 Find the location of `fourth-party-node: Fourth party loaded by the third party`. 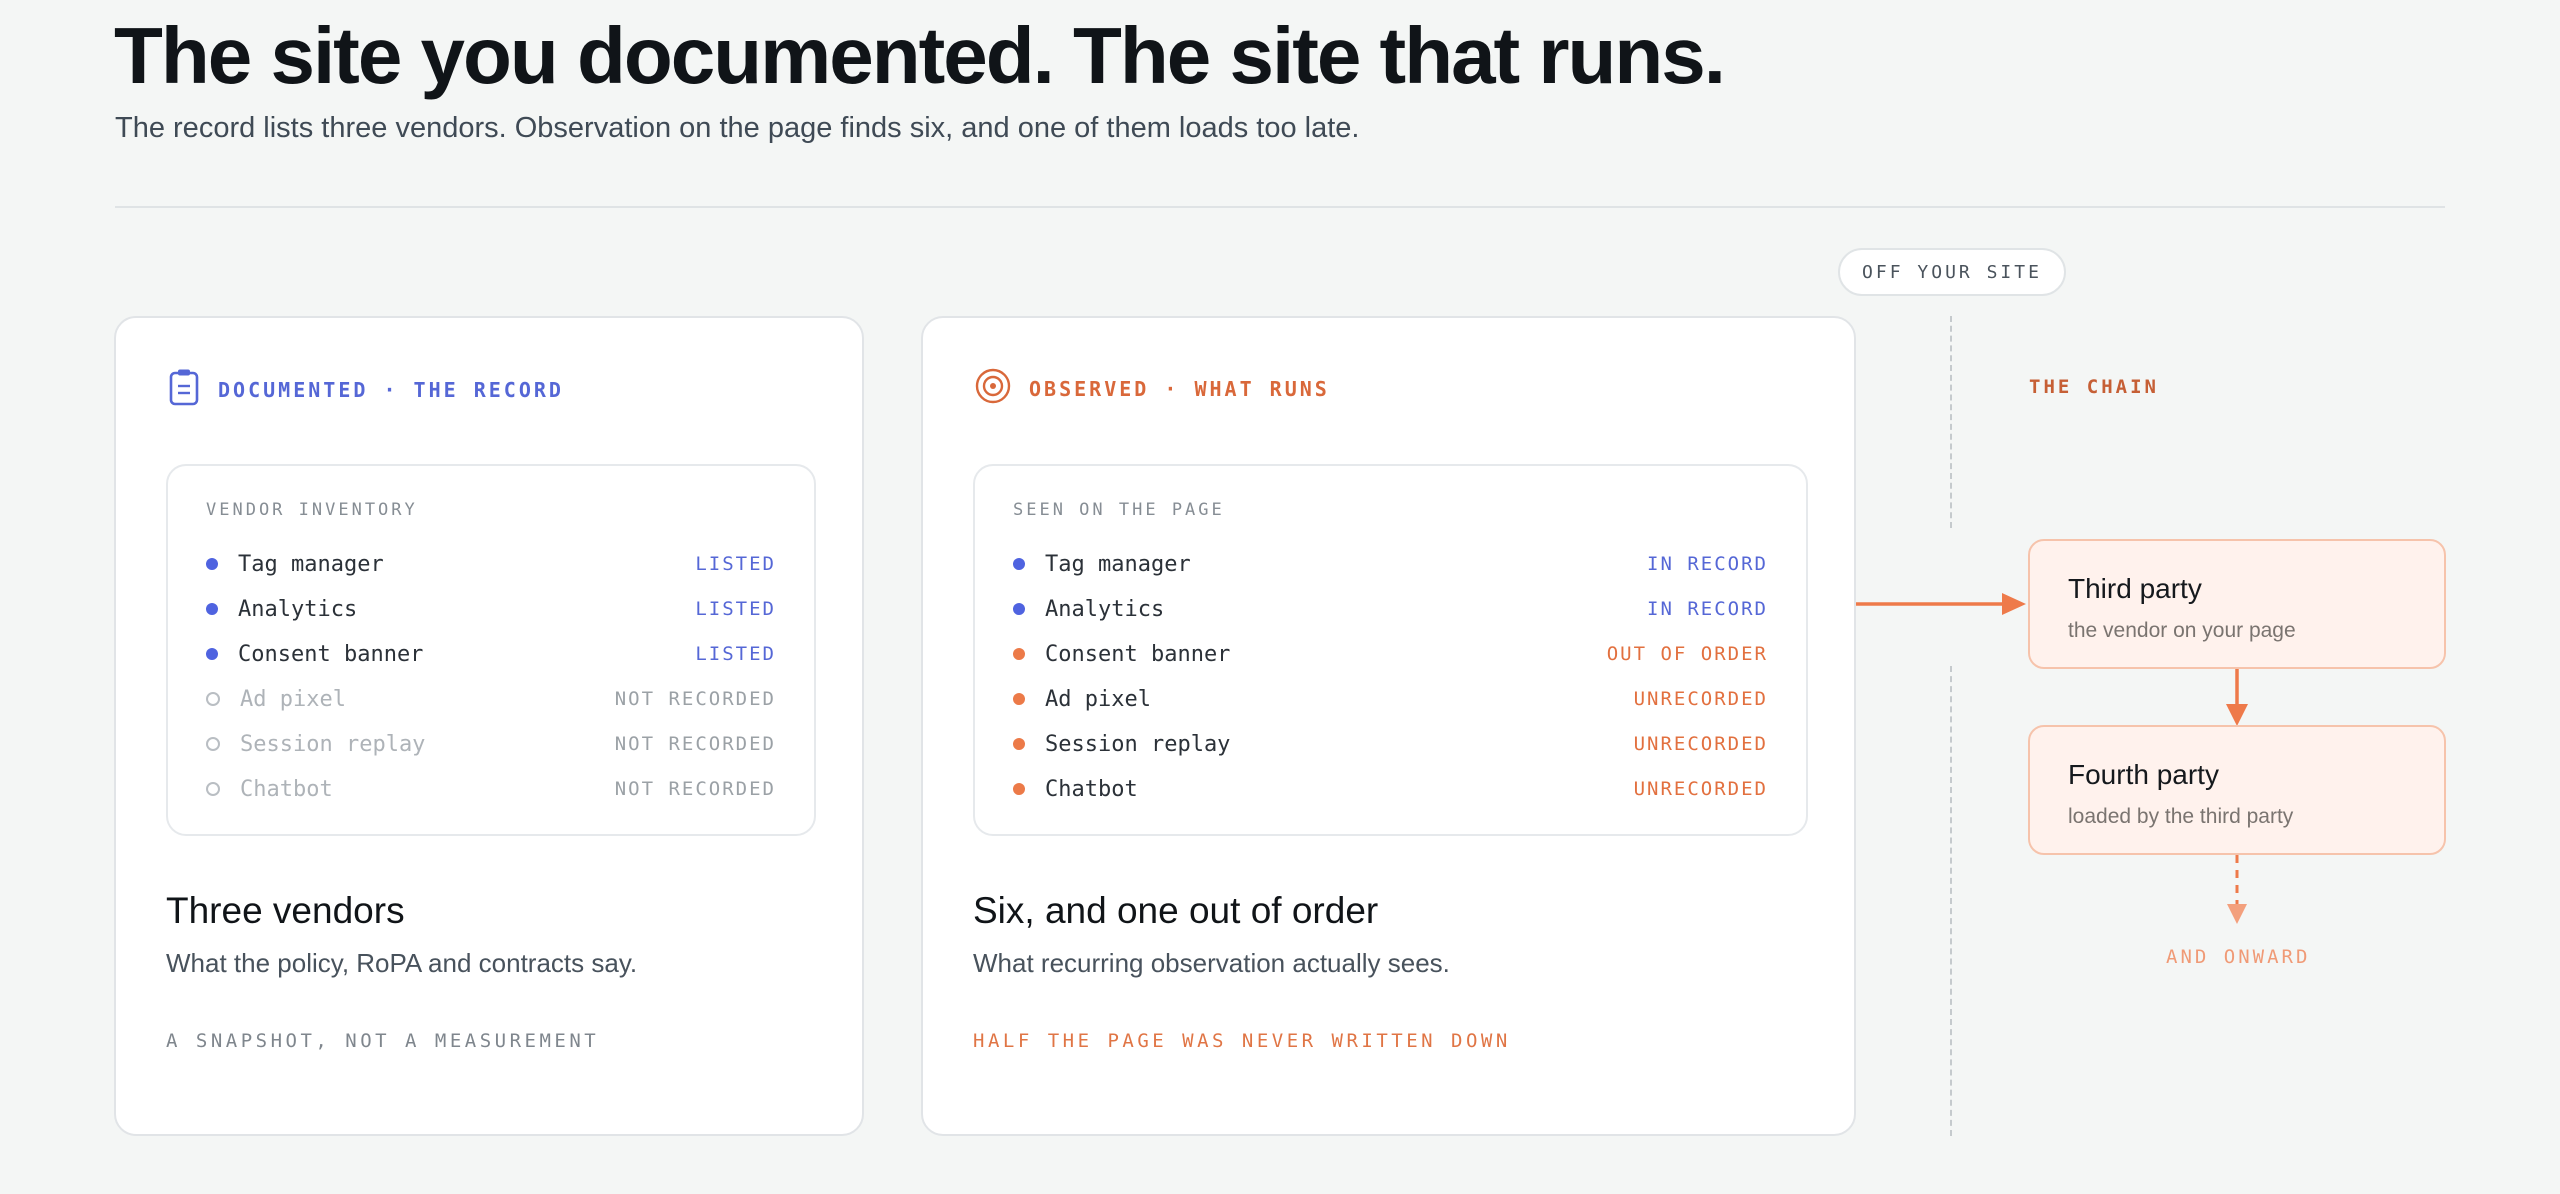

fourth-party-node: Fourth party loaded by the third party is located at coordinates (2237, 790).